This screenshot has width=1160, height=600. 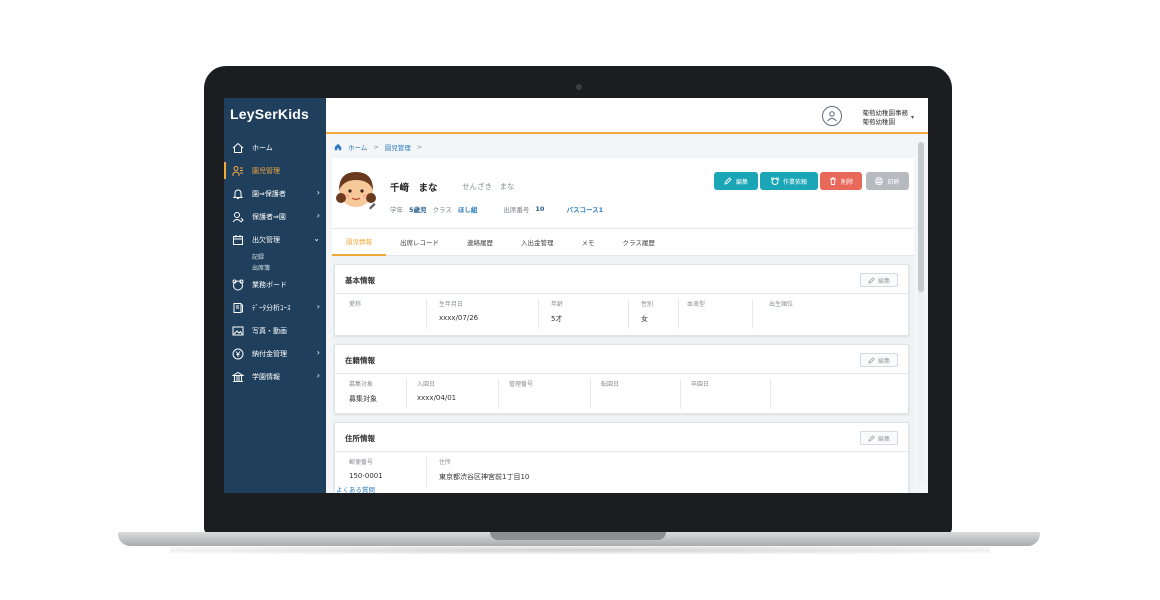 I want to click on caret-down-icon: ▾, so click(x=912, y=117).